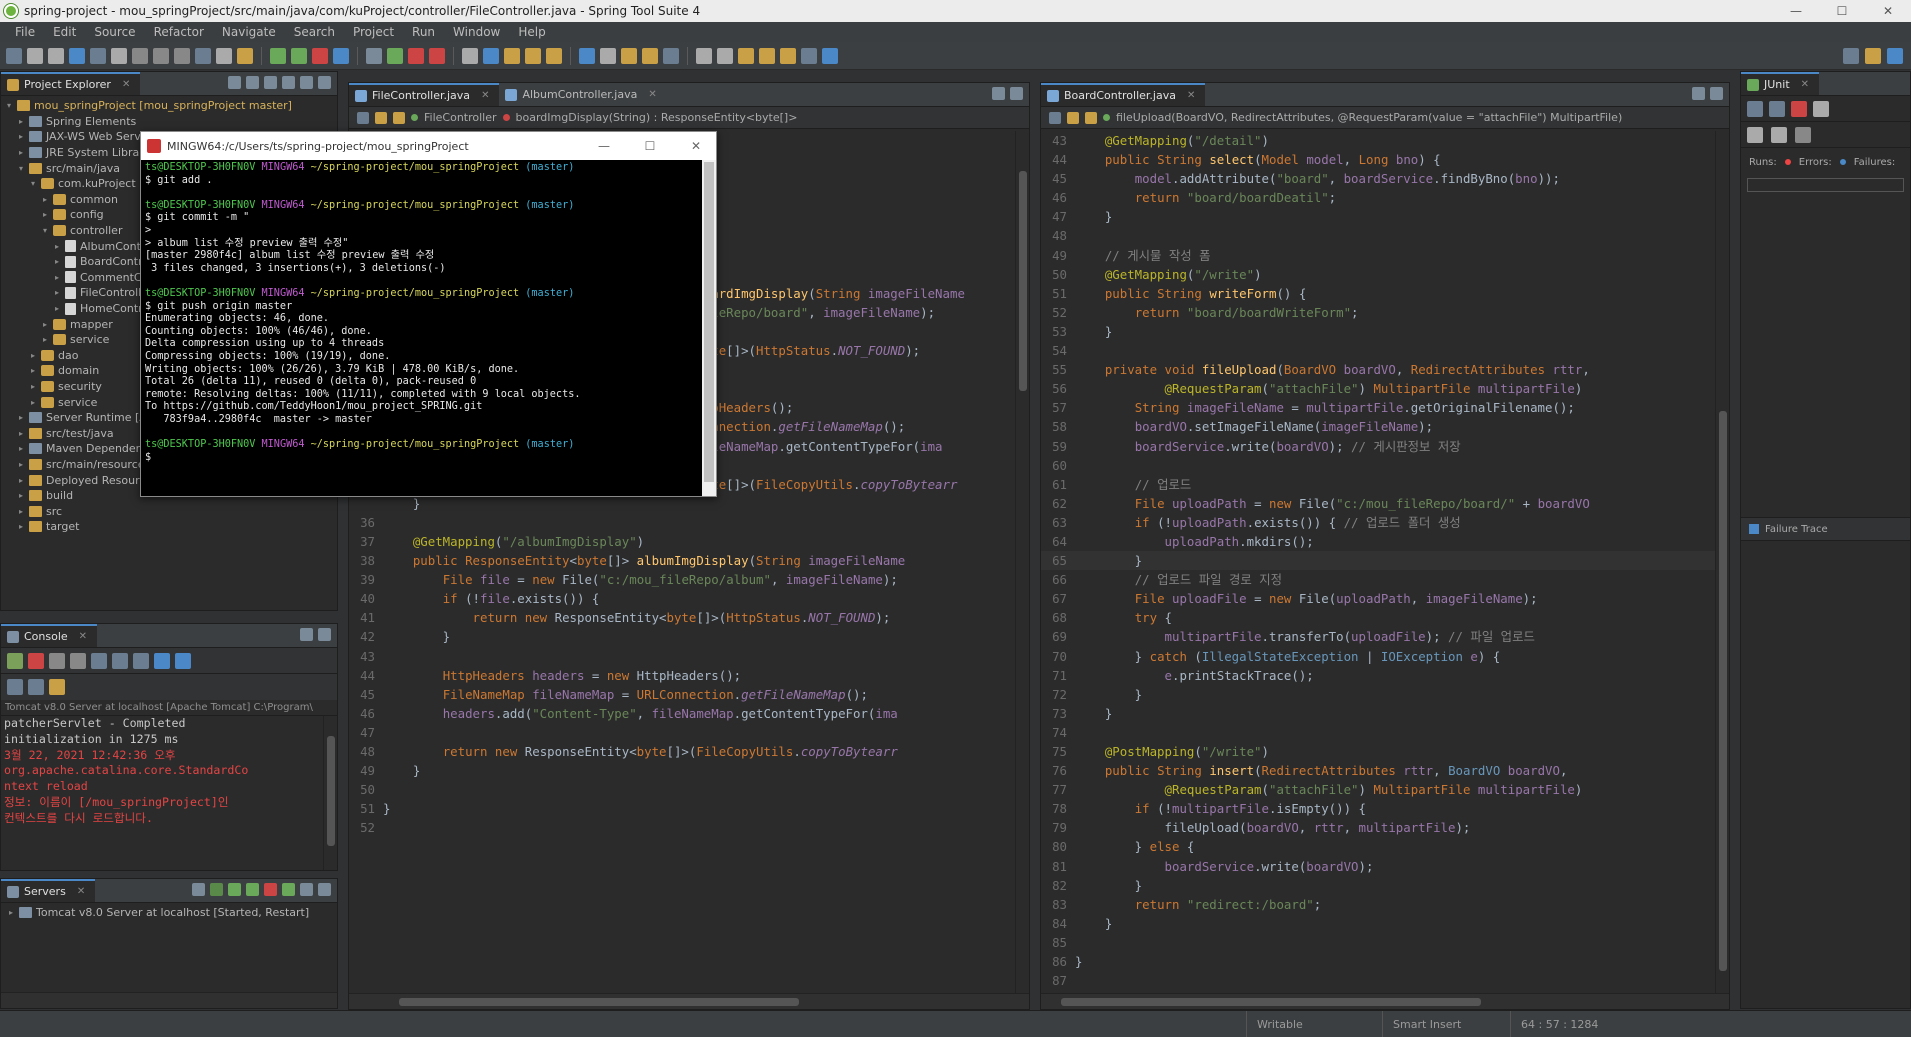  Describe the element at coordinates (169, 511) in the screenshot. I see `tree-item: ▸ src` at that location.